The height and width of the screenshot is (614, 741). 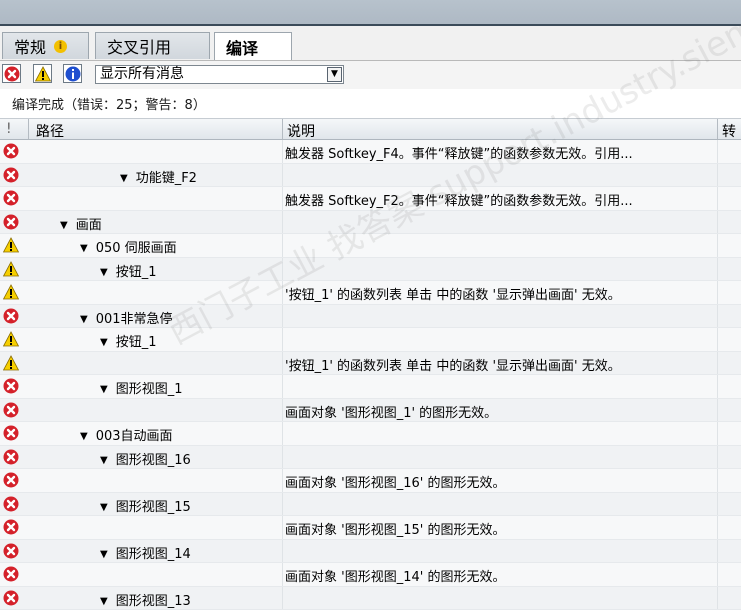 I want to click on table-row: 画面对象 '图形视图_15' 的图形无效。, so click(x=370, y=528).